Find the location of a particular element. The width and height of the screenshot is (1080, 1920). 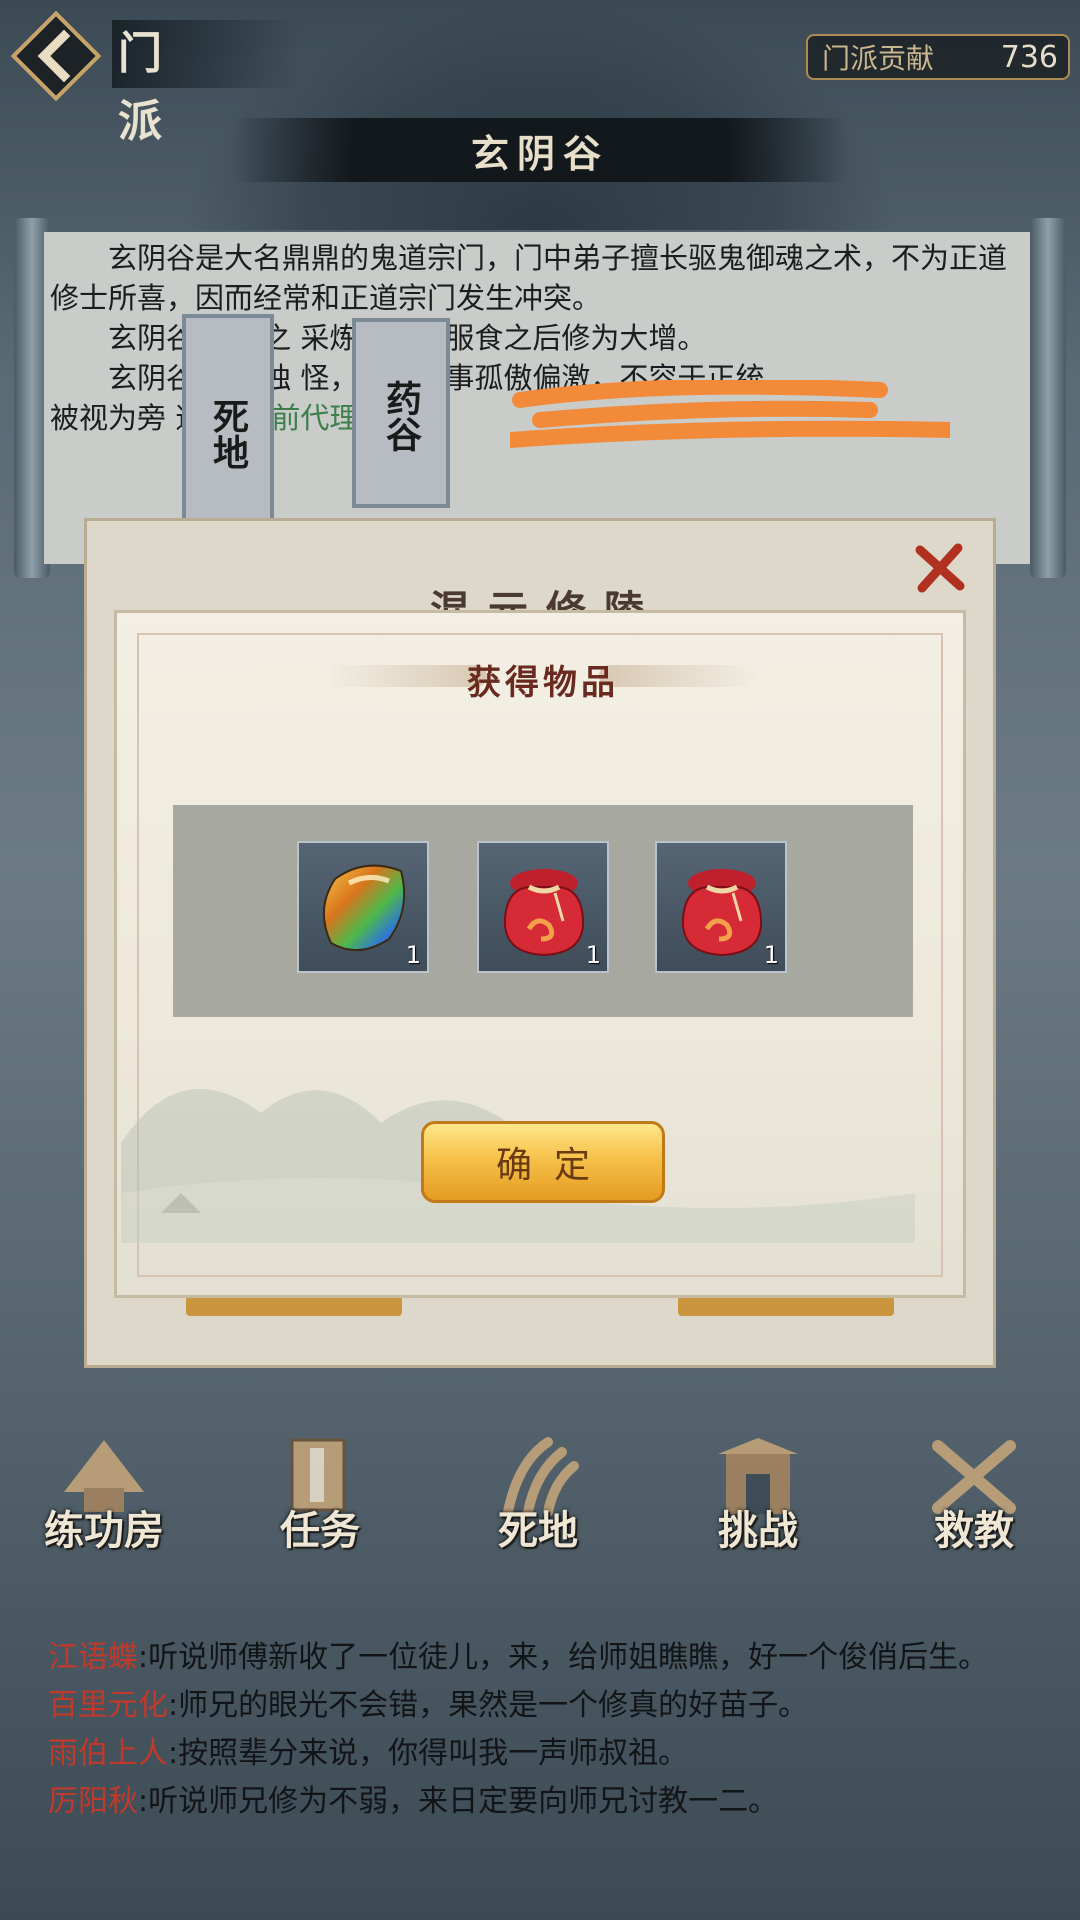

panel-button-right is located at coordinates (786, 1306).